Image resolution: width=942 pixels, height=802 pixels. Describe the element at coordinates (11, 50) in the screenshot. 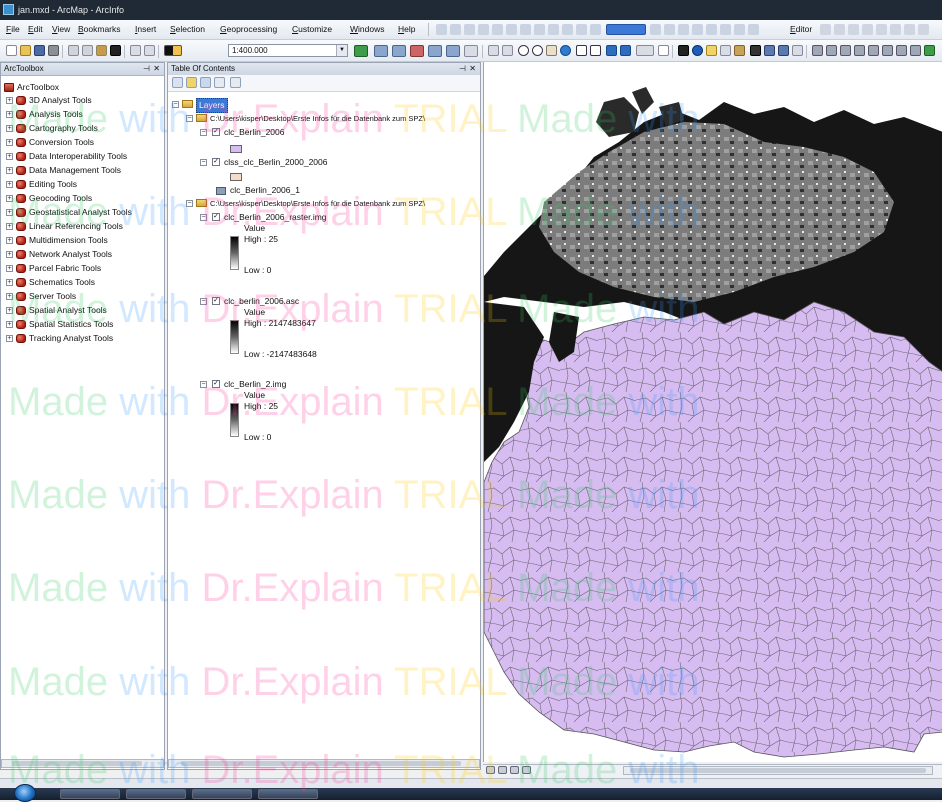

I see `new-document-icon` at that location.